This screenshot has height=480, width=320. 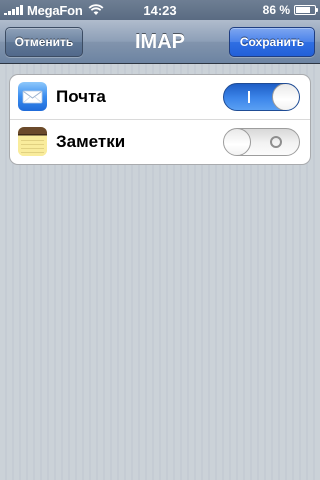 I want to click on envelope-icon, so click(x=32, y=97).